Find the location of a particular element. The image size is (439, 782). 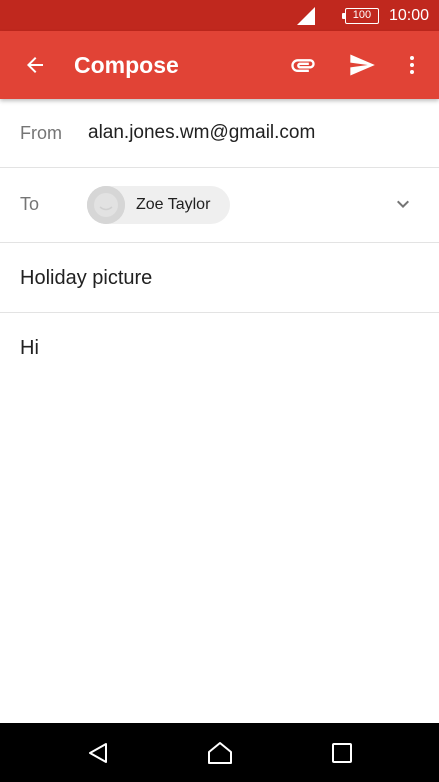

chevron-down-icon is located at coordinates (403, 204).